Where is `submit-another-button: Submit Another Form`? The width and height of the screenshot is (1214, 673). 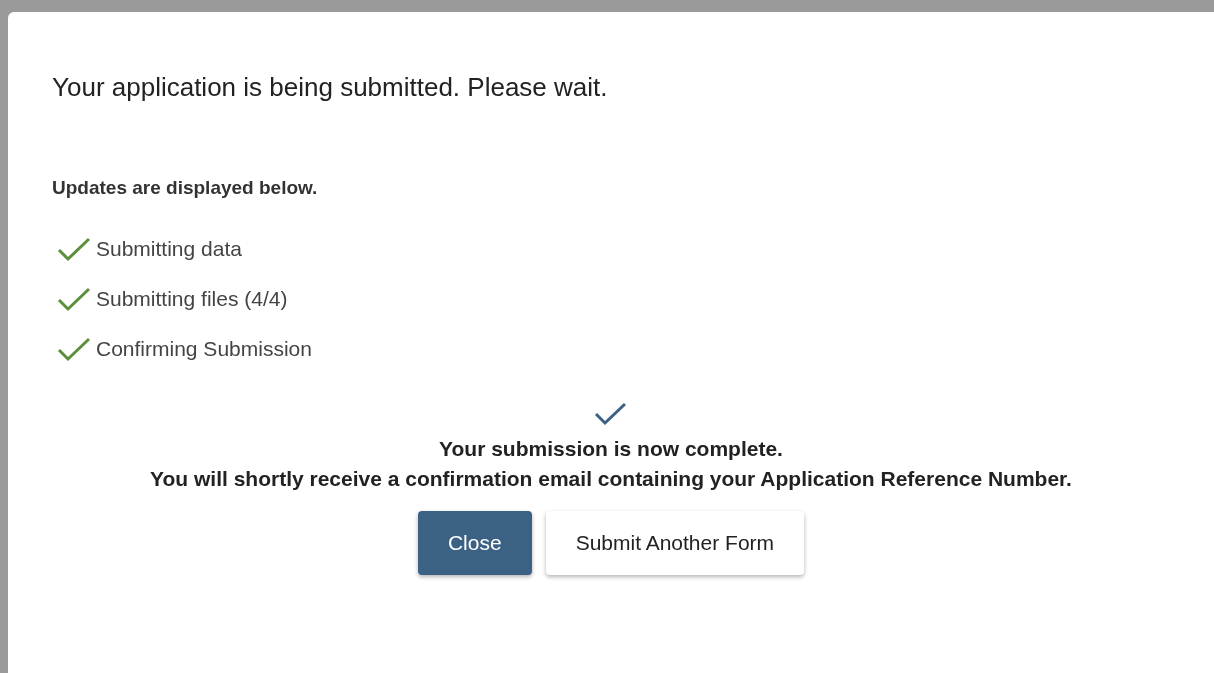
submit-another-button: Submit Another Form is located at coordinates (675, 543).